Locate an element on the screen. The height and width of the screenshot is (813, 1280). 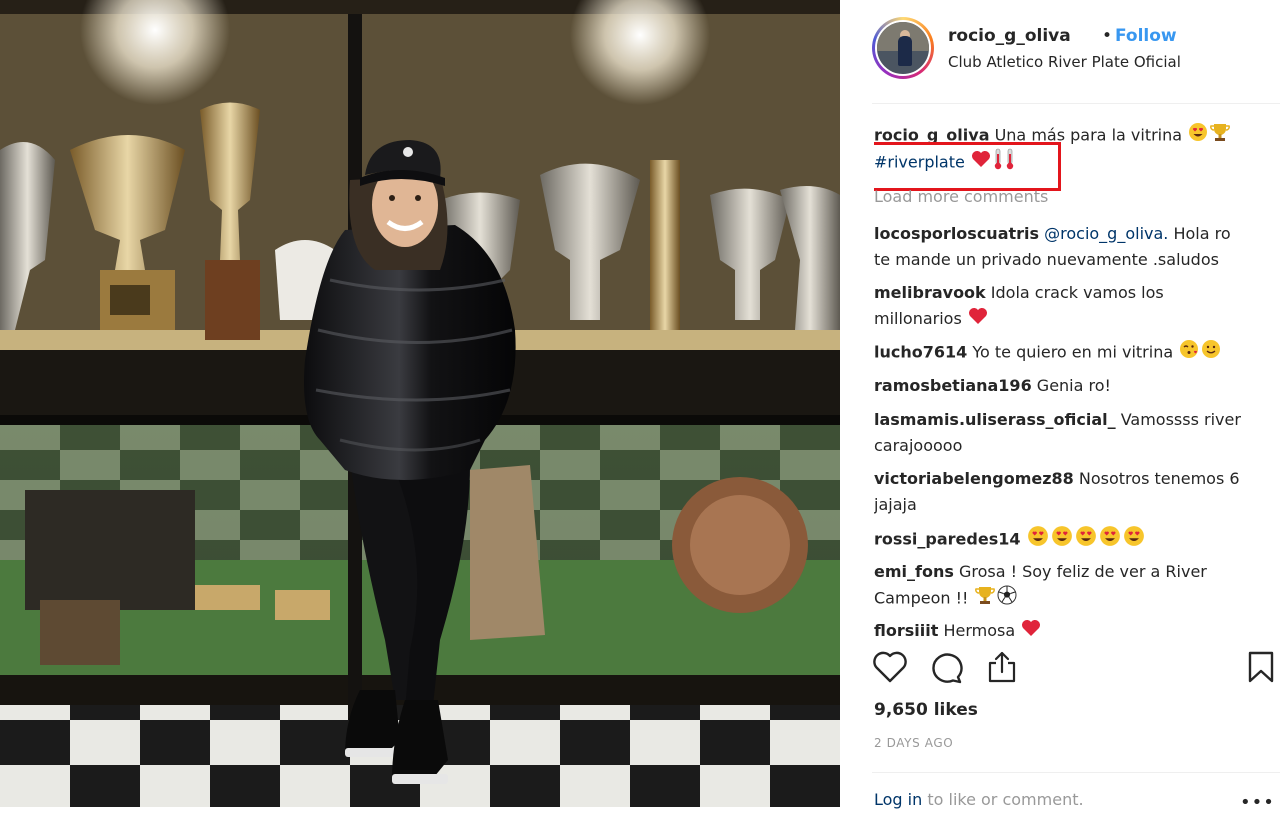
comment-bubble-icon is located at coordinates (946, 669).